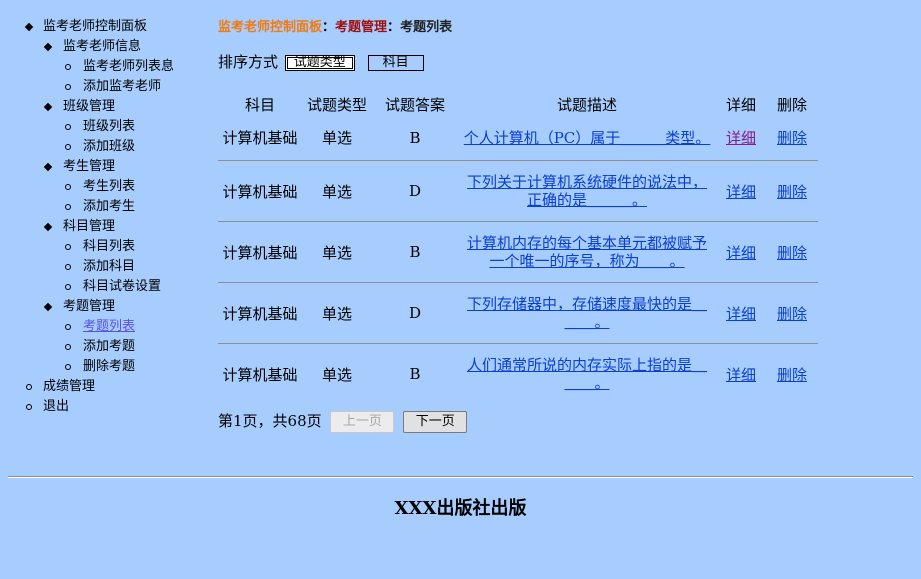 The width and height of the screenshot is (921, 579). I want to click on cell-description: 下列关于计算机系统硬件的说法中，正确的是＿＿＿。, so click(587, 191).